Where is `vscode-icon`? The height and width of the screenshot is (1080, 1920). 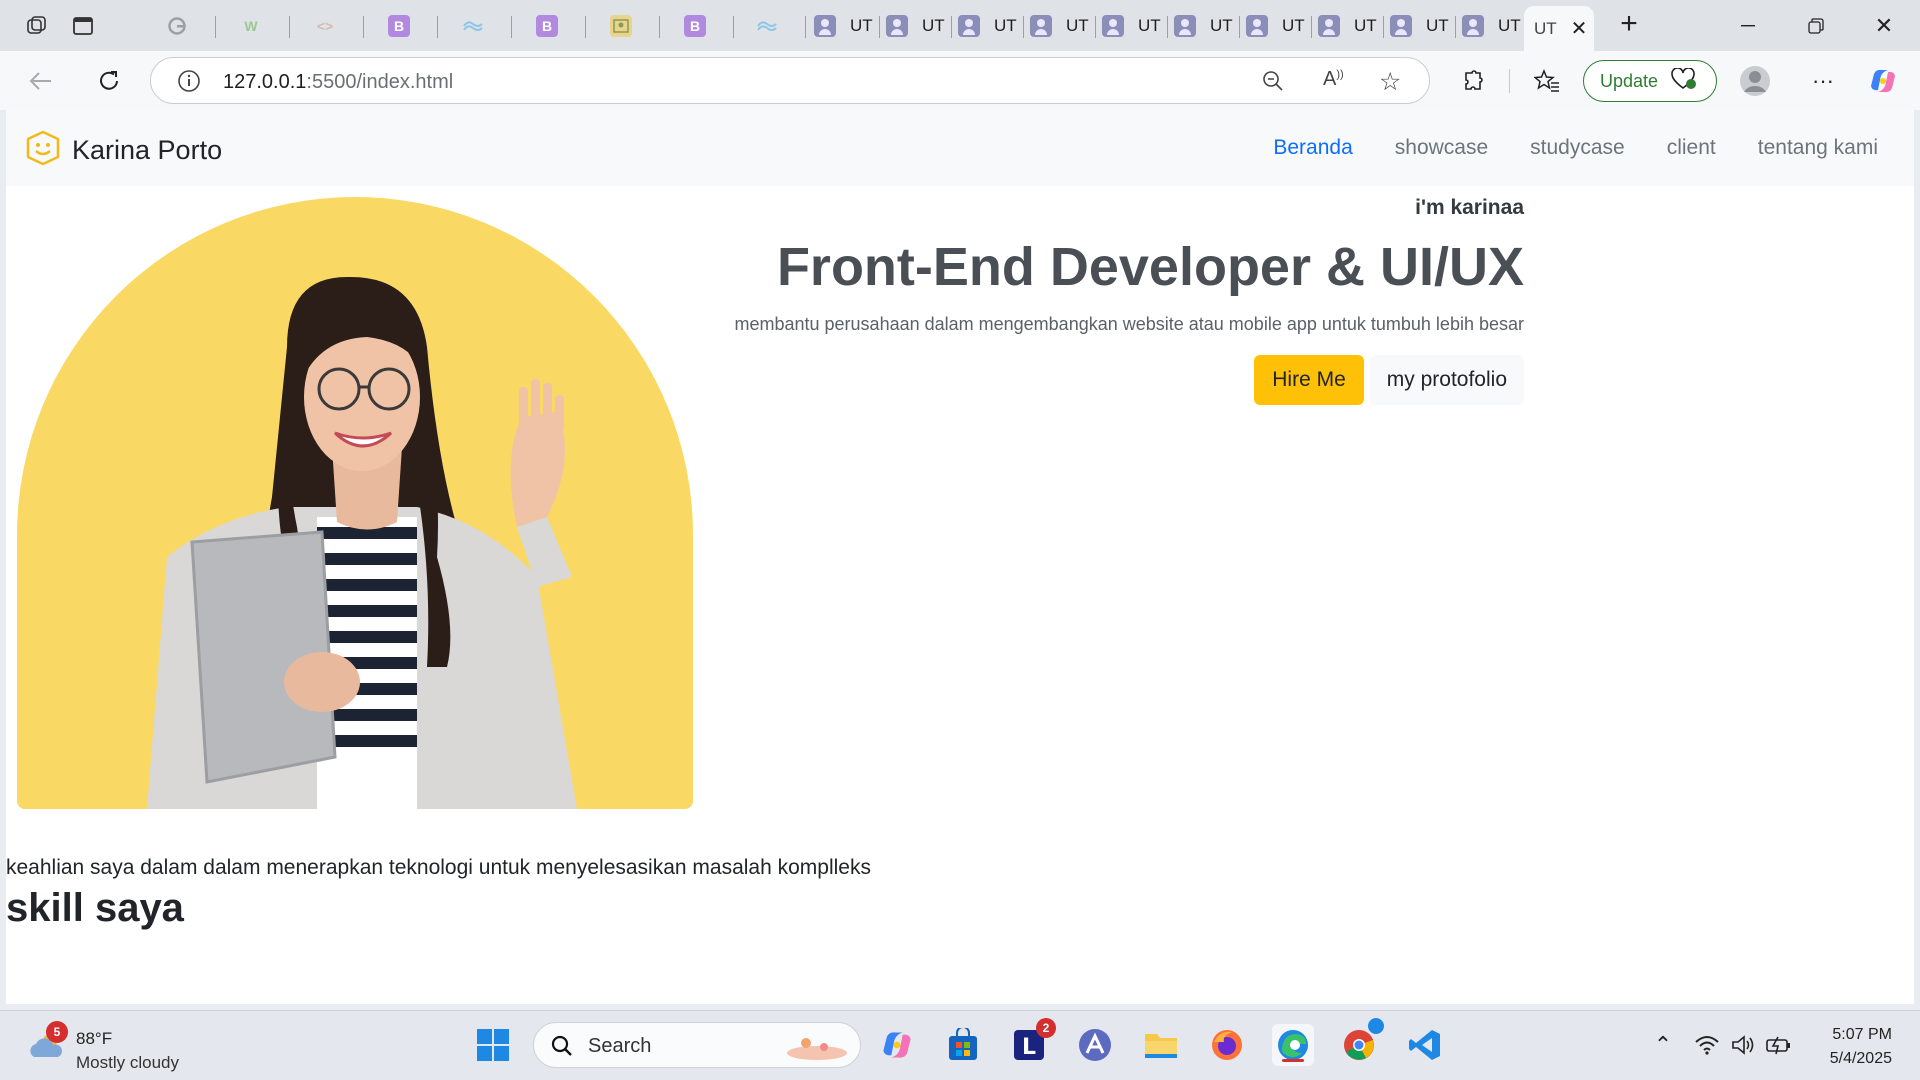
vscode-icon is located at coordinates (1425, 1045).